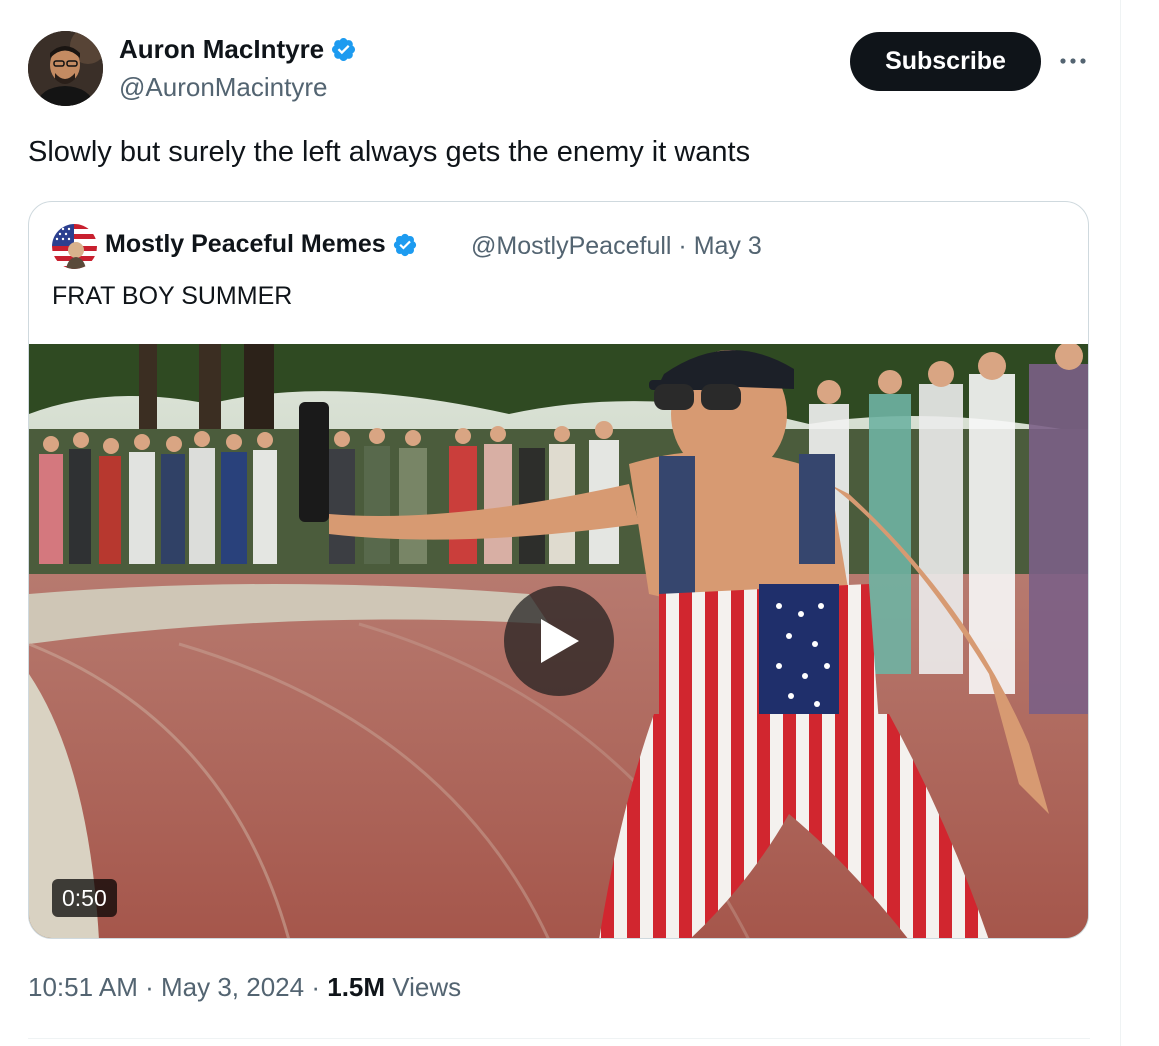  Describe the element at coordinates (83, 987) in the screenshot. I see `tweet-time: 10:51 AM` at that location.